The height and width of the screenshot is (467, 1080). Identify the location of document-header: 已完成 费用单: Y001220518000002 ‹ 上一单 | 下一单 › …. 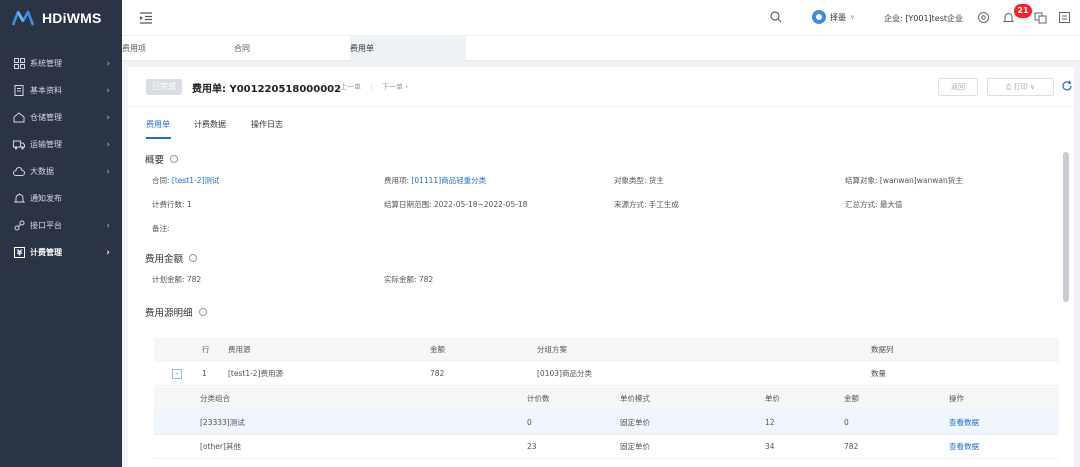
(601, 87).